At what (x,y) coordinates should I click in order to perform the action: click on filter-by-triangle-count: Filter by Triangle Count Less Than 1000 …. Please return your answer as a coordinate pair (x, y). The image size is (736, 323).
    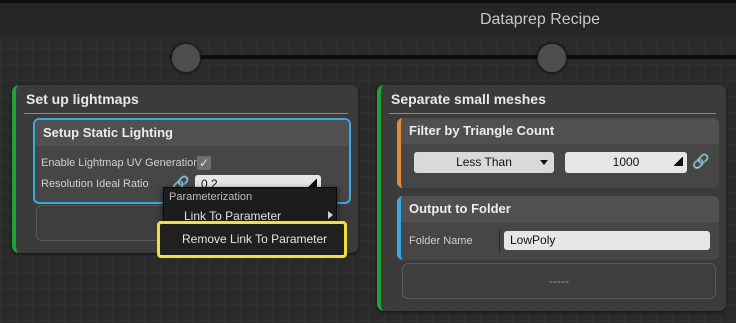
    Looking at the image, I should click on (558, 153).